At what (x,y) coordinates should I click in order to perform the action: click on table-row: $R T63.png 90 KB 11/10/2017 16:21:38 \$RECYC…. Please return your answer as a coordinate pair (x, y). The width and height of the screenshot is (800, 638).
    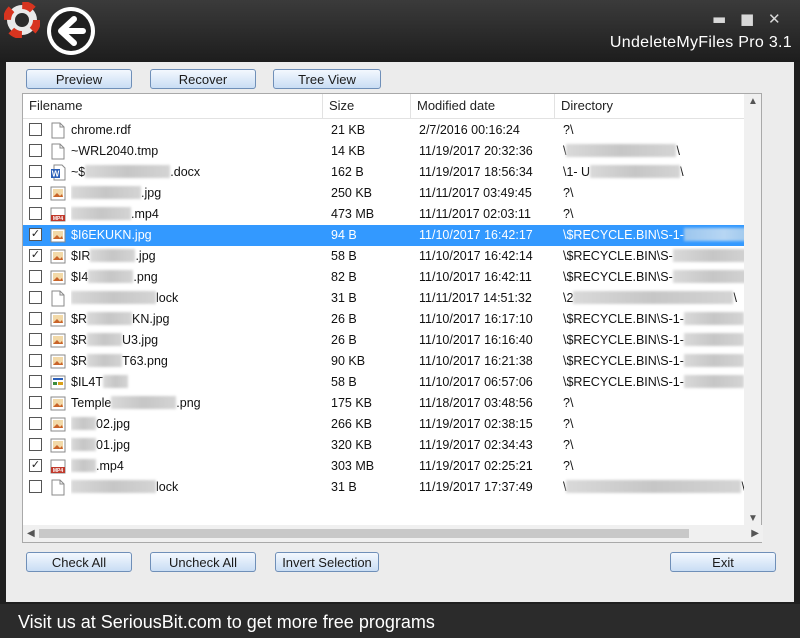
    Looking at the image, I should click on (390, 361).